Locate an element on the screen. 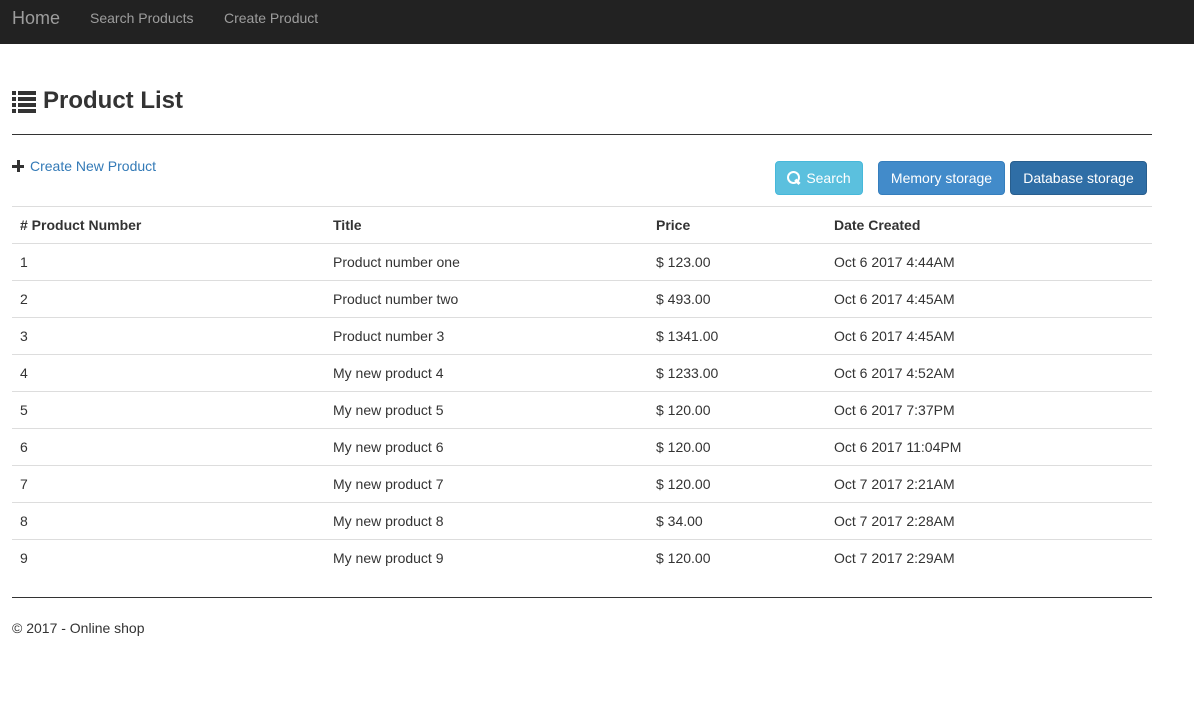  price-cell: $ 34.00 is located at coordinates (737, 521).